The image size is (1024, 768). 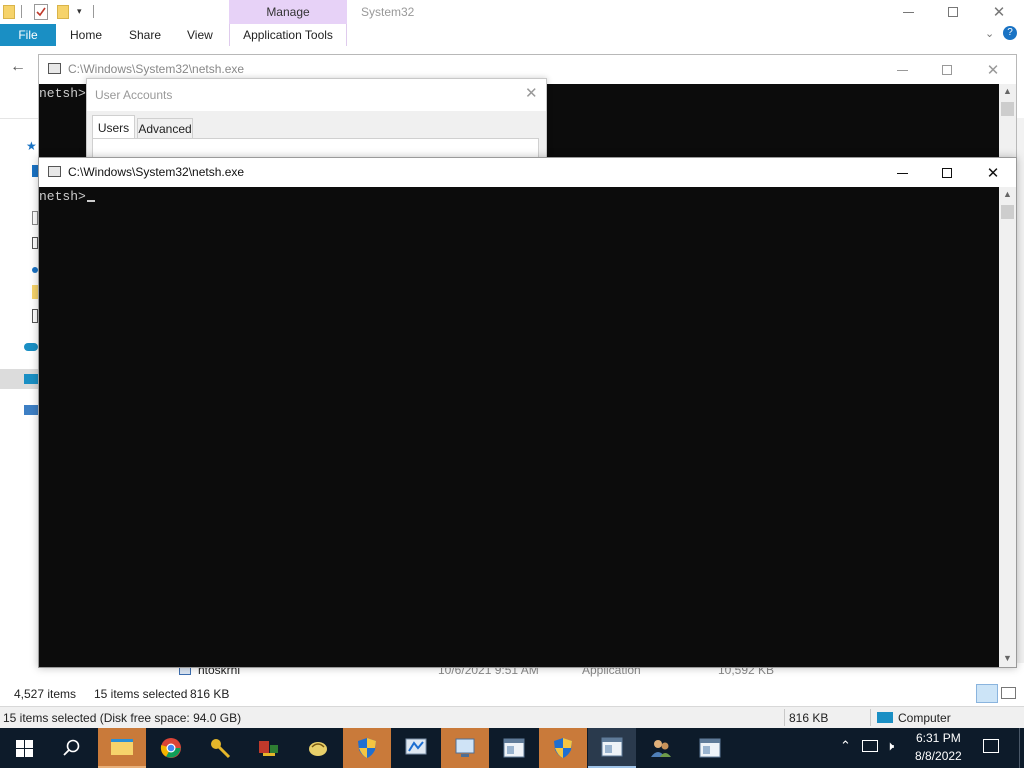 I want to click on start-button, so click(x=24, y=748).